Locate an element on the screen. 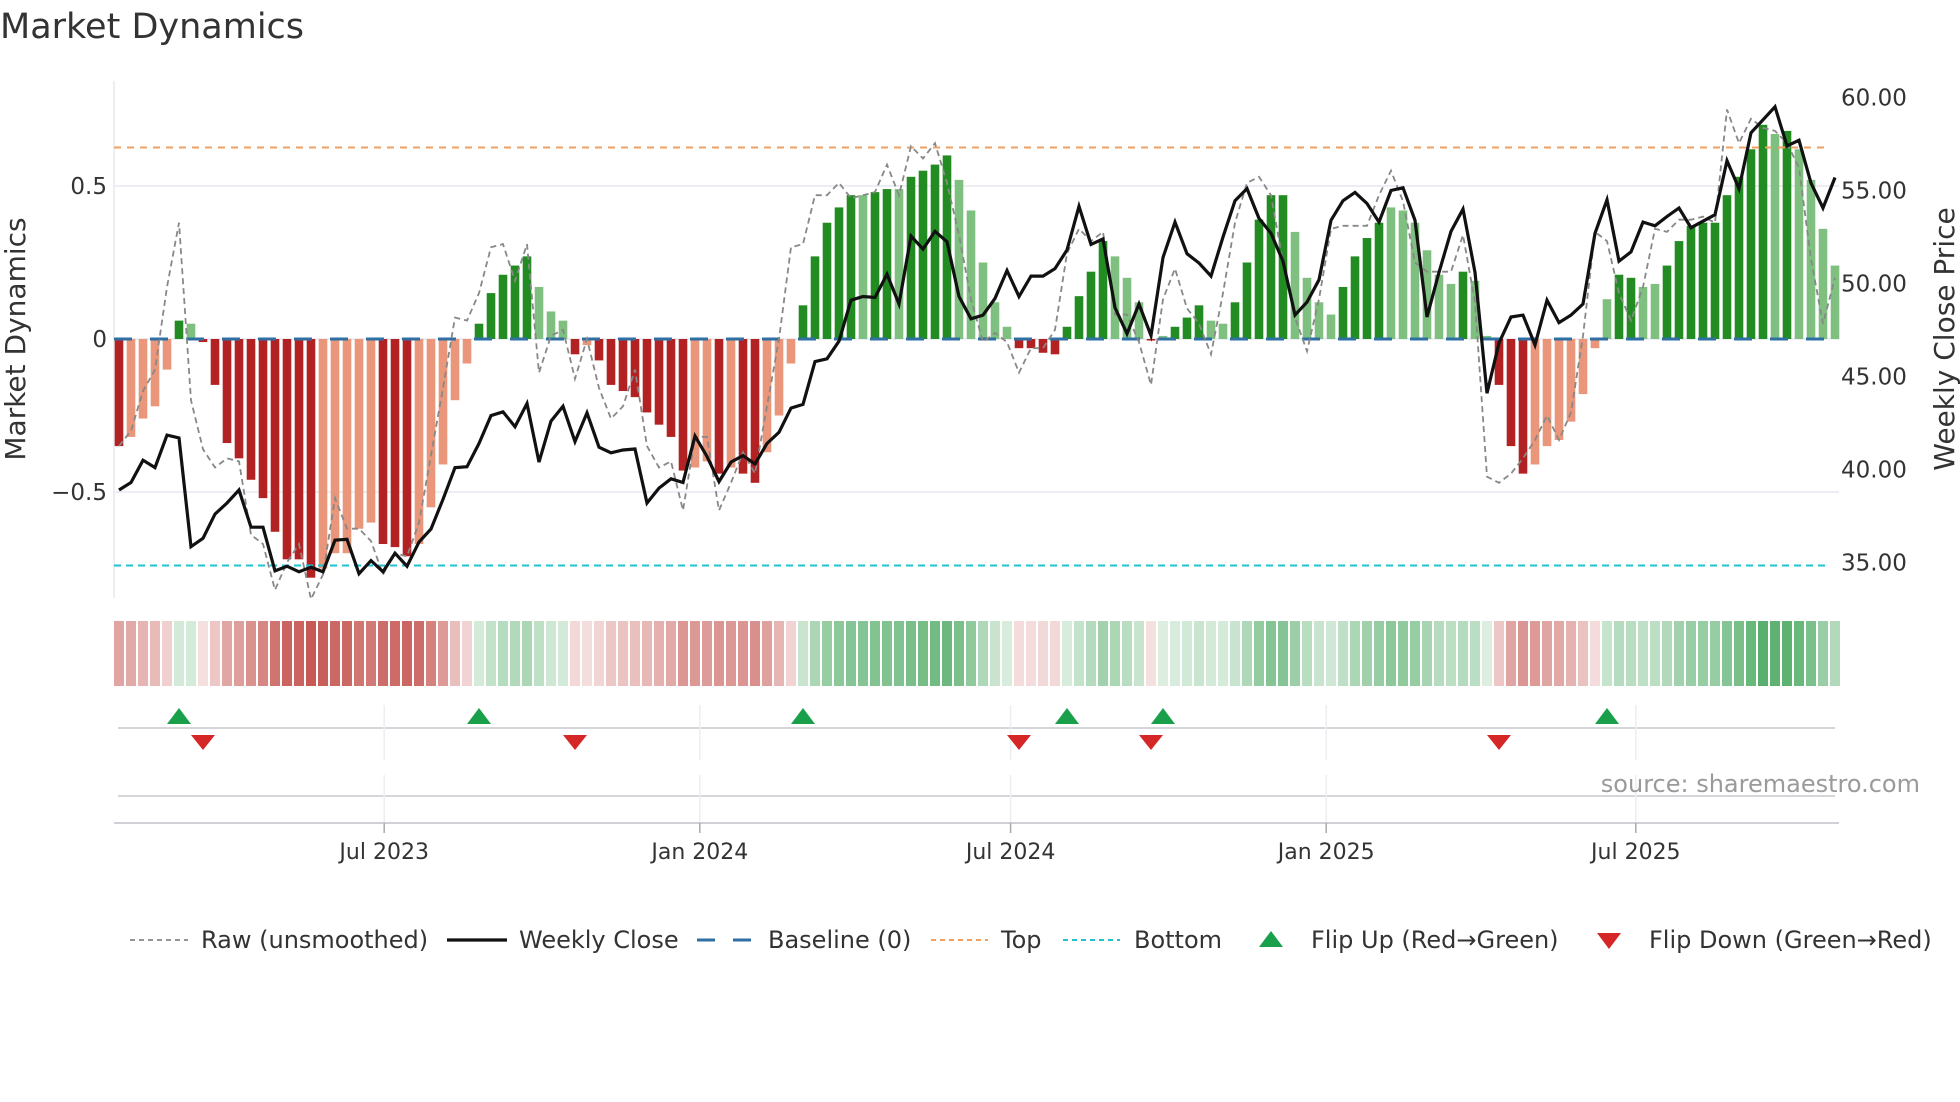  left-tick-label: −0.5 is located at coordinates (79, 493).